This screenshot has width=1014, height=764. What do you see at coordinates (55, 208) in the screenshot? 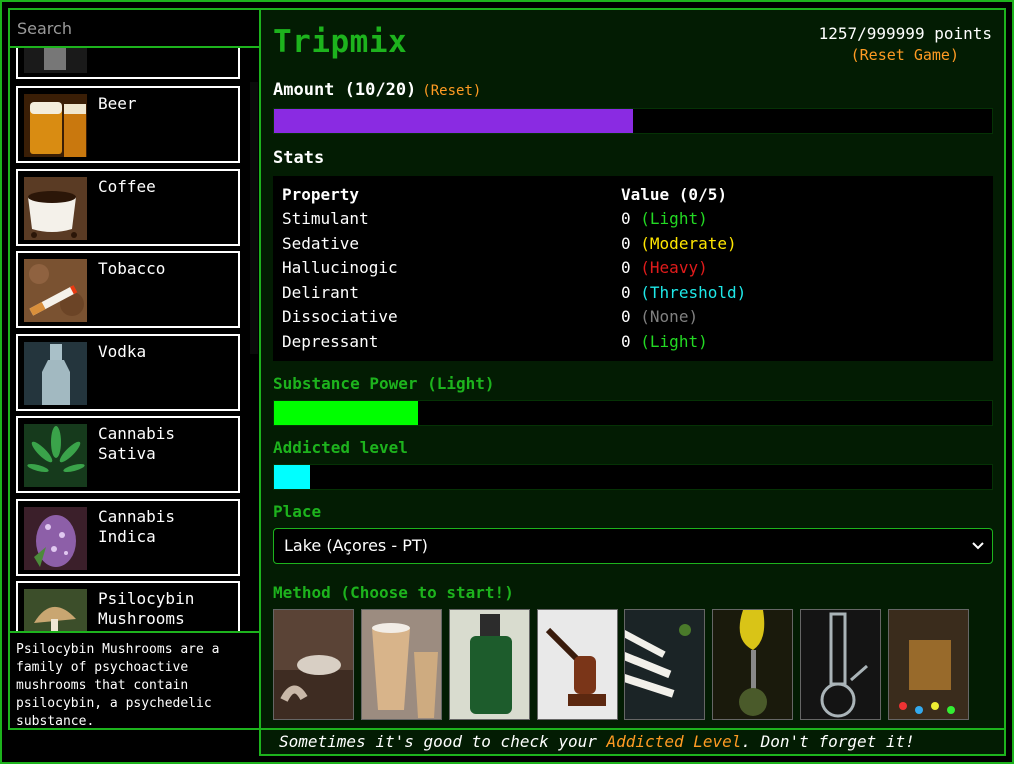
I see `coffee-icon` at bounding box center [55, 208].